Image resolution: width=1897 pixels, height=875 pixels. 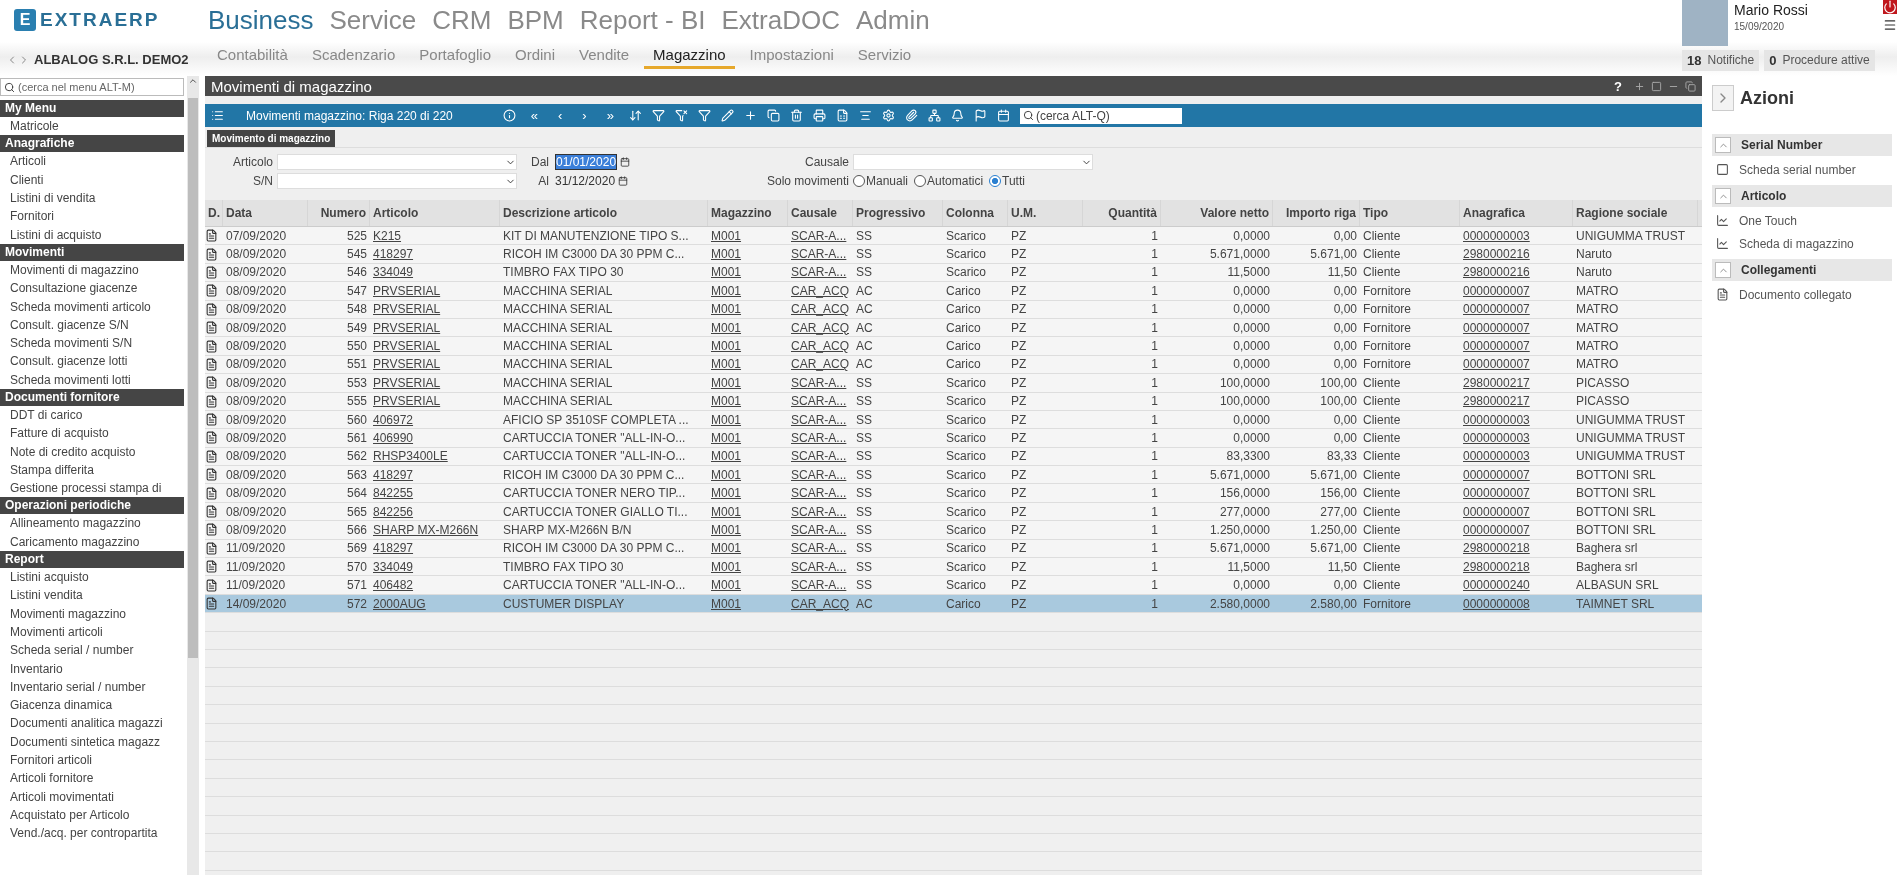 What do you see at coordinates (435, 585) in the screenshot?
I see `table-link: 406482` at bounding box center [435, 585].